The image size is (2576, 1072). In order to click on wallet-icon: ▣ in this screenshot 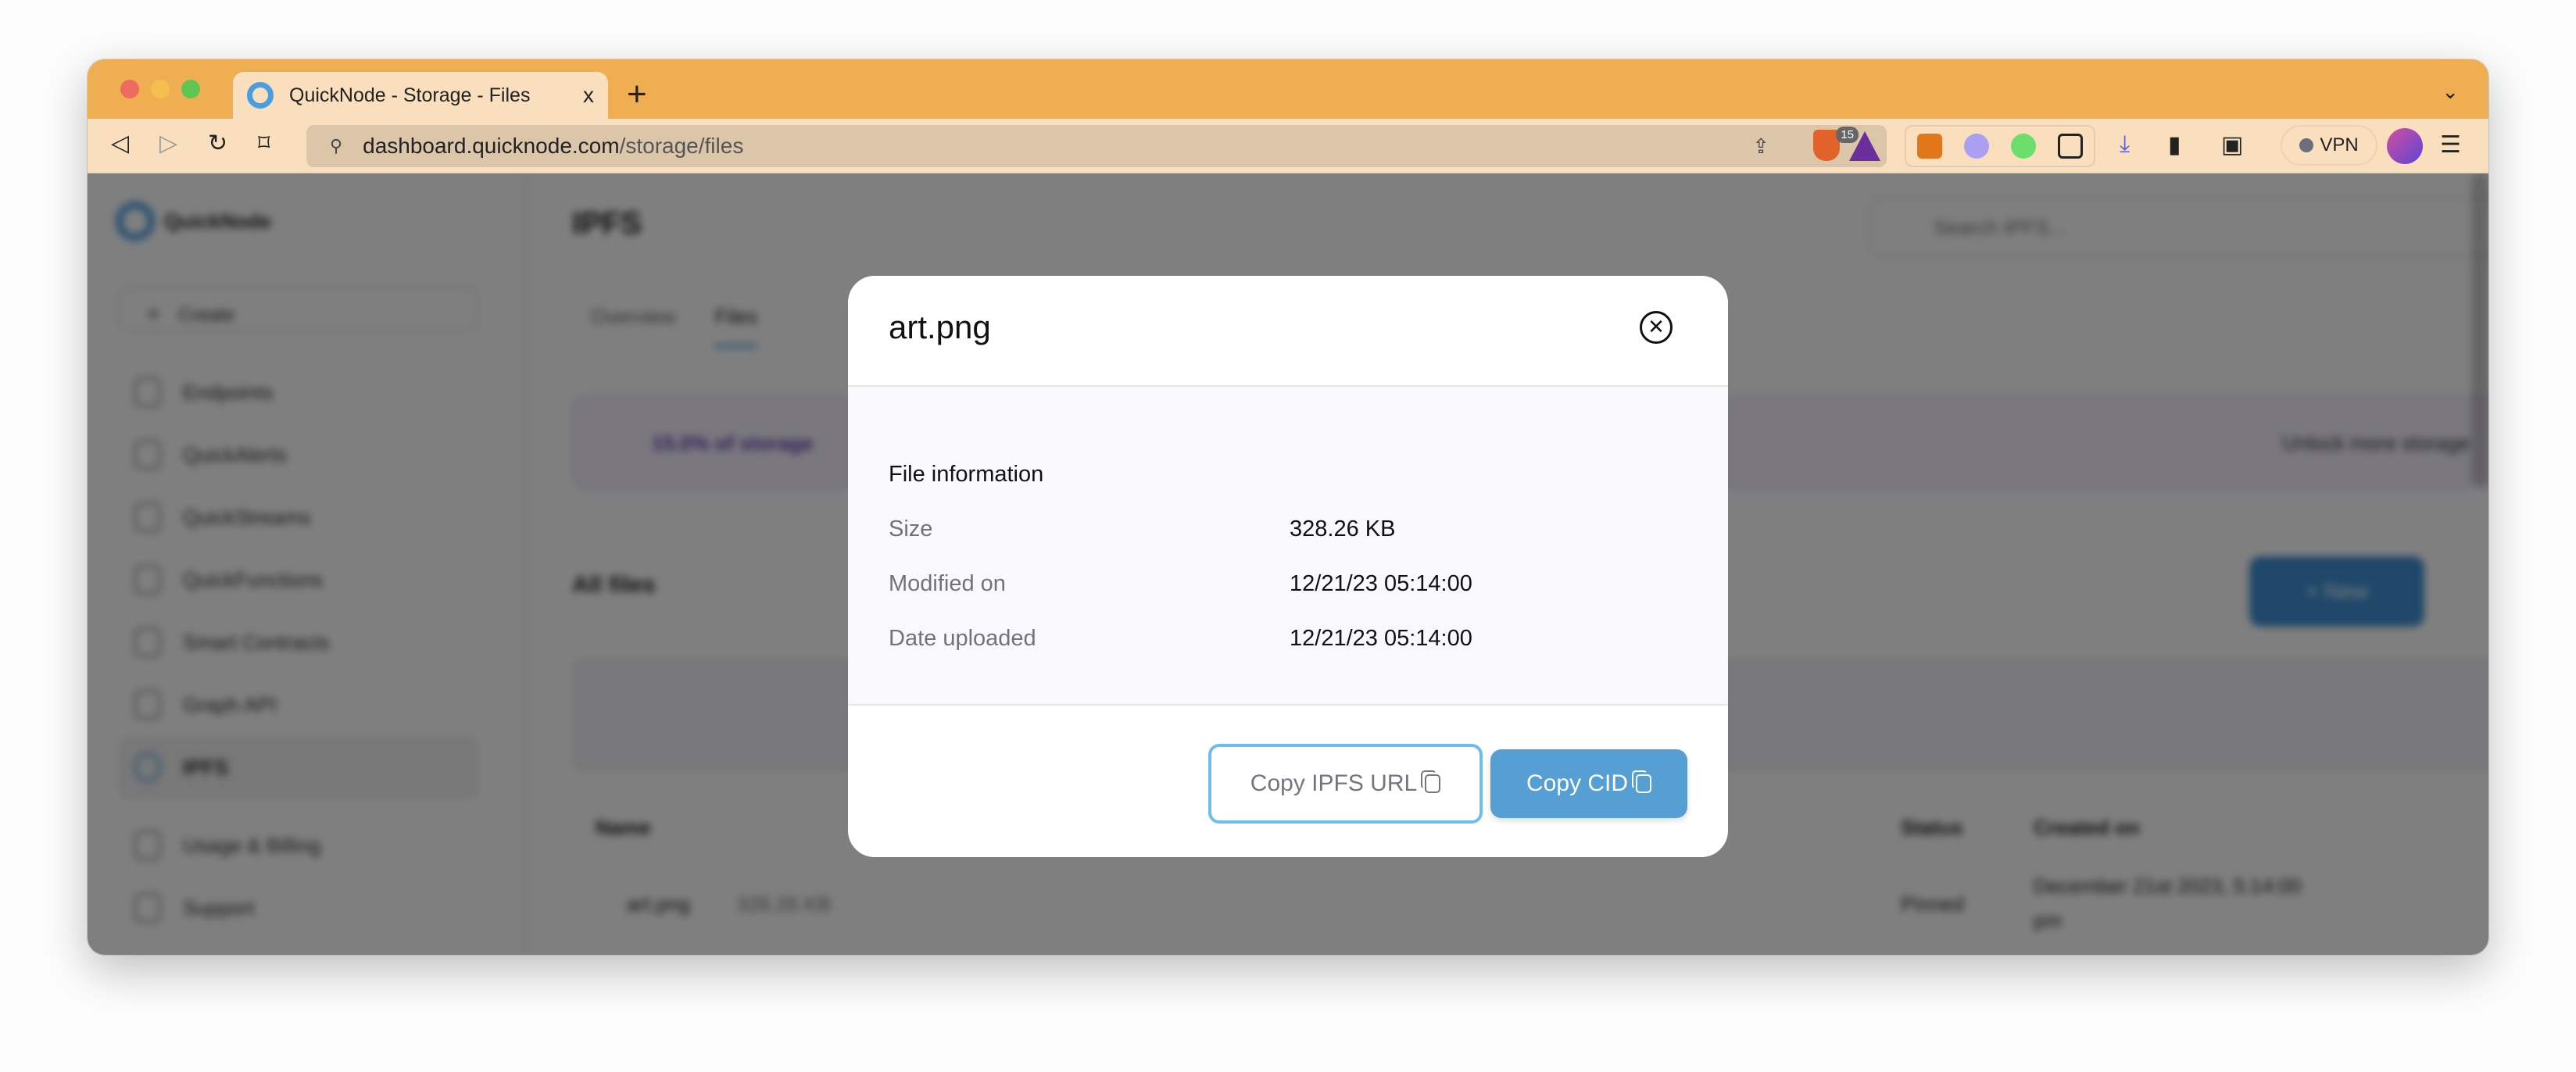, I will do `click(2232, 145)`.